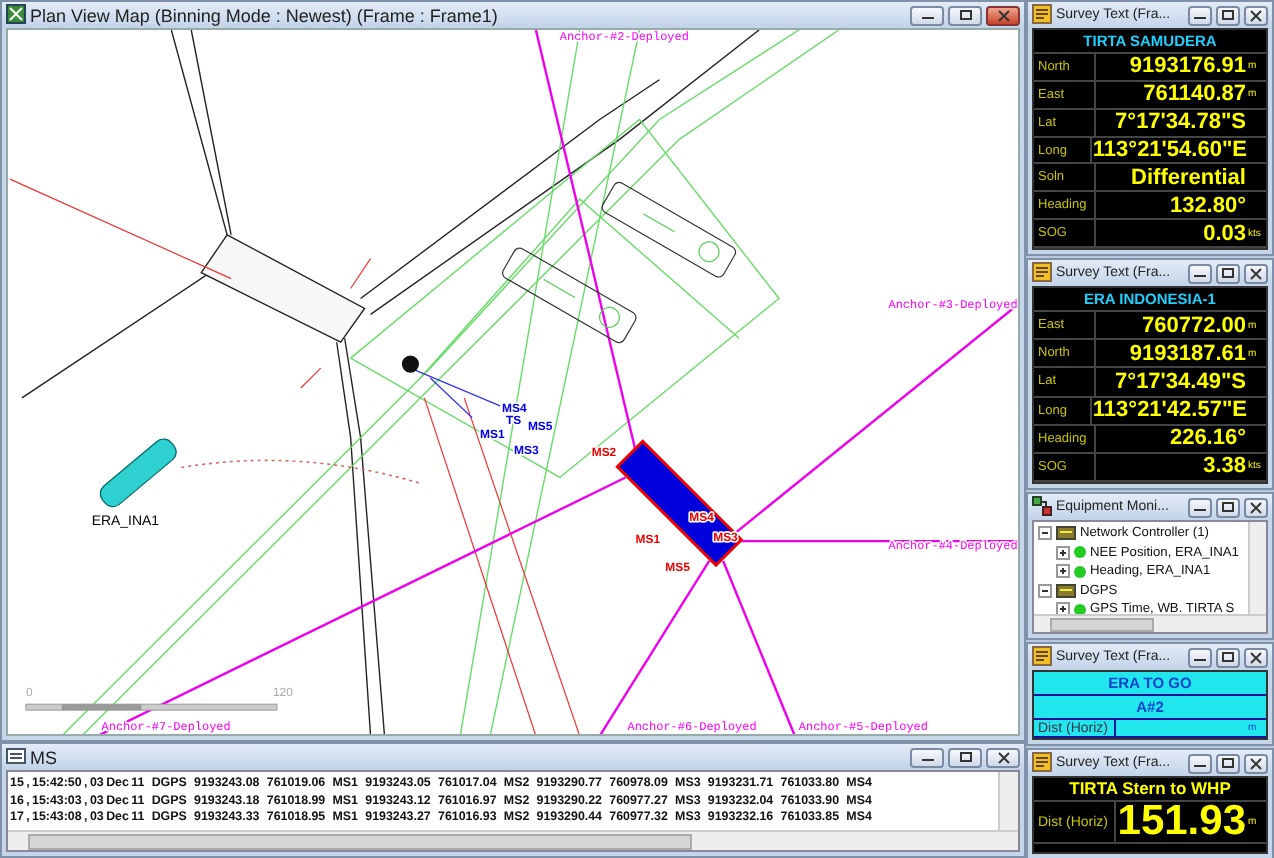  Describe the element at coordinates (1150, 790) in the screenshot. I see `panel-heading: TIRTA Stern to WHP` at that location.